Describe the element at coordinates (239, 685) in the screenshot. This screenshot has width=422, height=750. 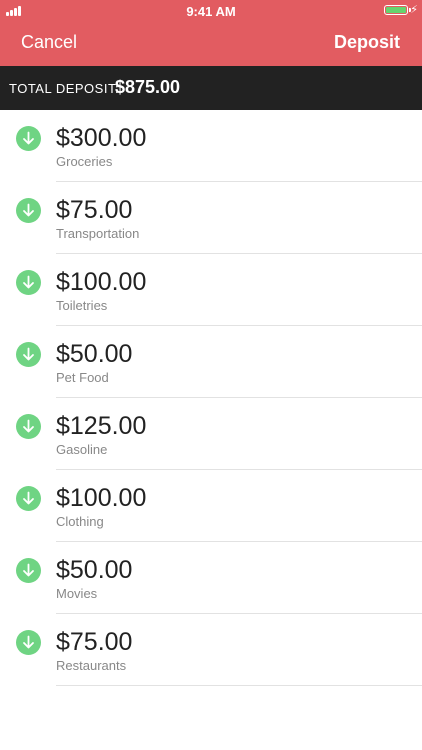
I see `divider` at that location.